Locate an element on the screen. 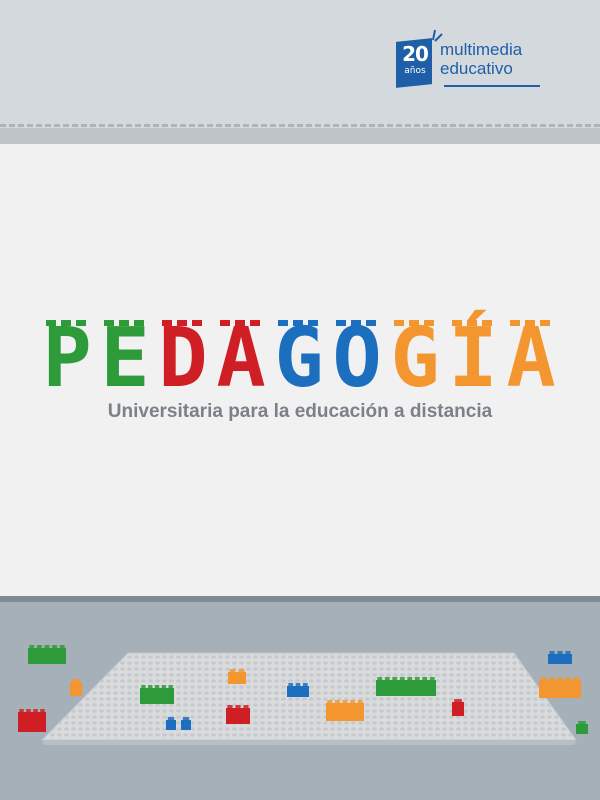  title-letter: E is located at coordinates (124, 350).